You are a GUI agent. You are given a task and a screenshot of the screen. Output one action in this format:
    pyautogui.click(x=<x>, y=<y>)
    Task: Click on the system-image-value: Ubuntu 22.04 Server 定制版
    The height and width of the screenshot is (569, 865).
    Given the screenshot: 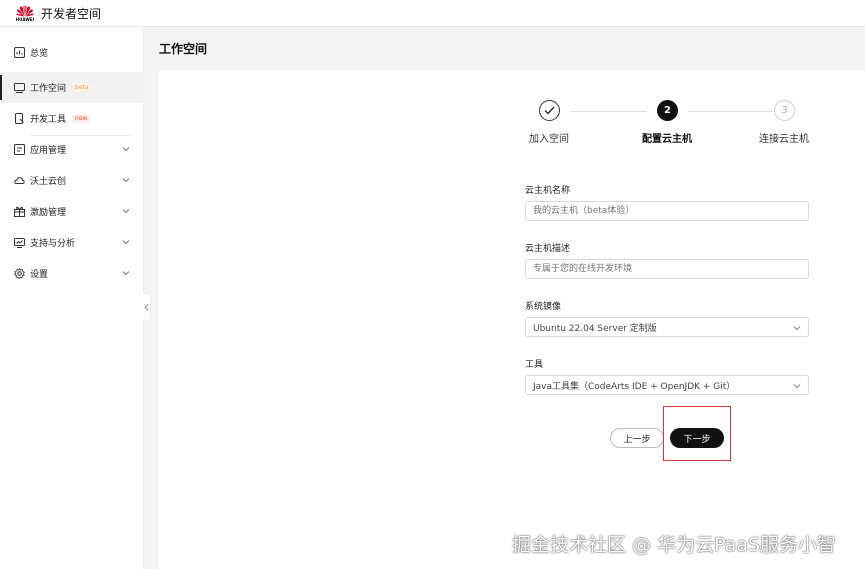 What is the action you would take?
    pyautogui.click(x=595, y=328)
    